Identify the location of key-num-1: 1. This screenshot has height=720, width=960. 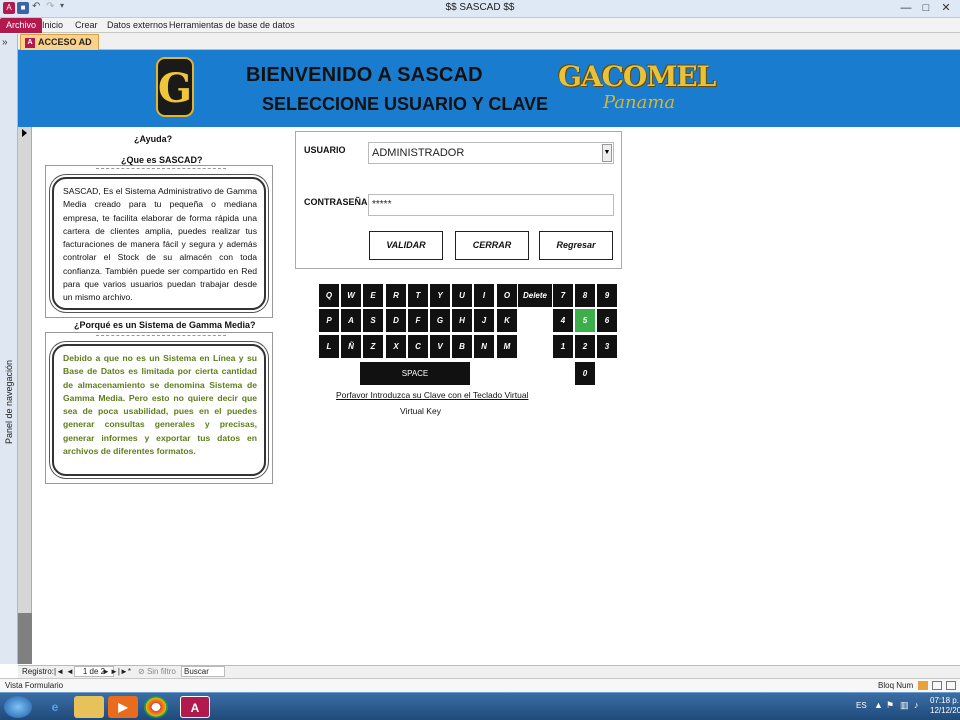
(563, 346).